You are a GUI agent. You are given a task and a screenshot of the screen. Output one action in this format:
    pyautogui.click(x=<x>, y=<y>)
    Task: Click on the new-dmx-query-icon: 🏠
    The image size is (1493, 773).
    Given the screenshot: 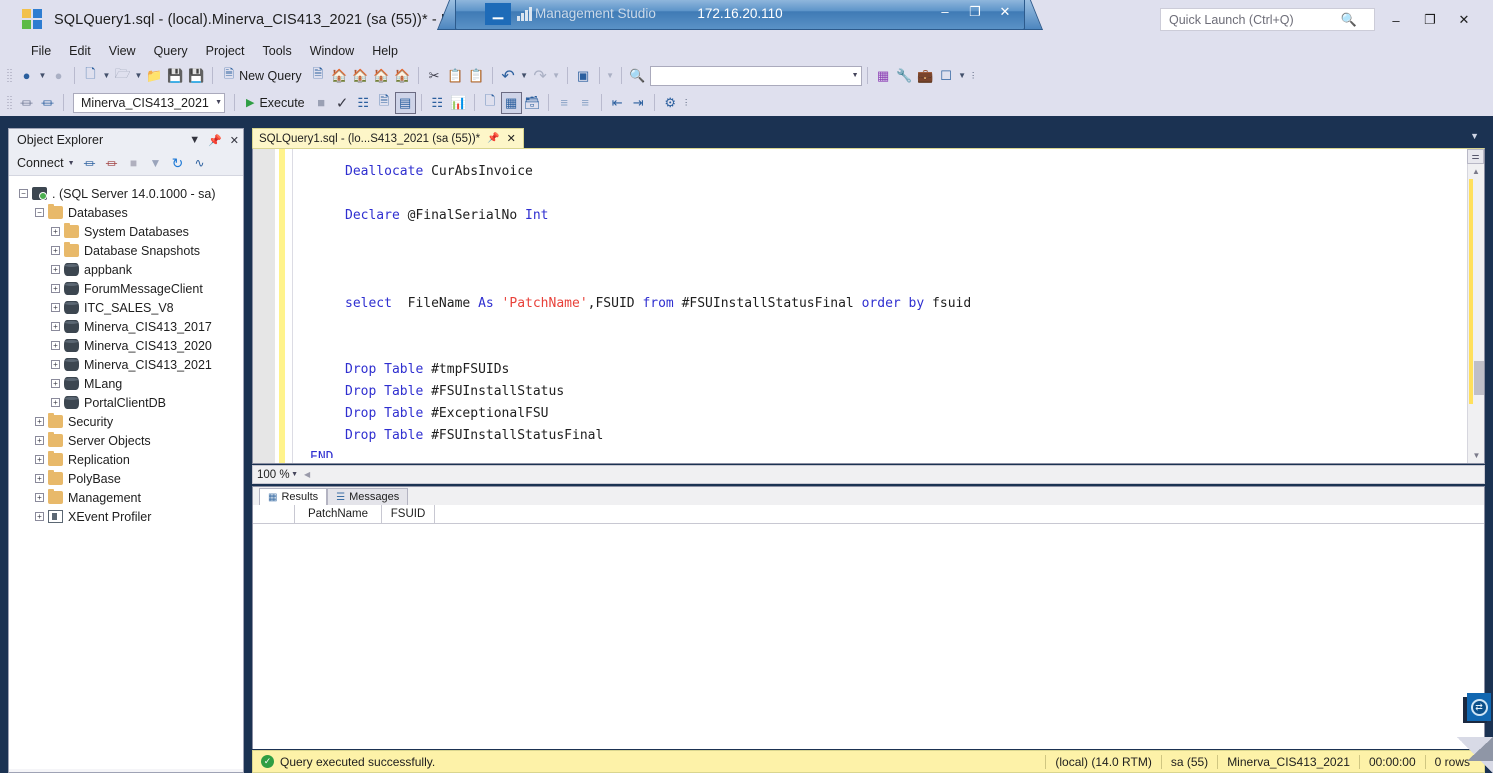 What is the action you would take?
    pyautogui.click(x=360, y=76)
    